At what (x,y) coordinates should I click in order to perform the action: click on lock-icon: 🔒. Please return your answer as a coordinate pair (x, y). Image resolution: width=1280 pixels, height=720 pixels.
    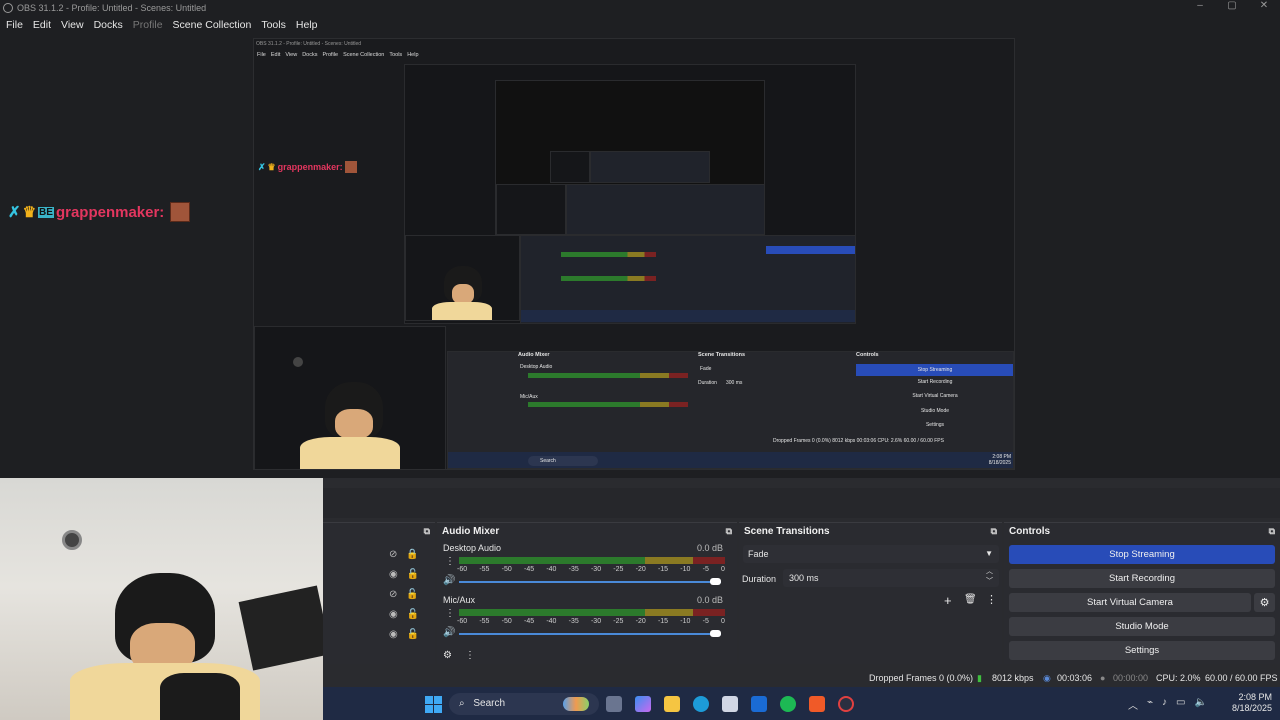
    Looking at the image, I should click on (412, 554).